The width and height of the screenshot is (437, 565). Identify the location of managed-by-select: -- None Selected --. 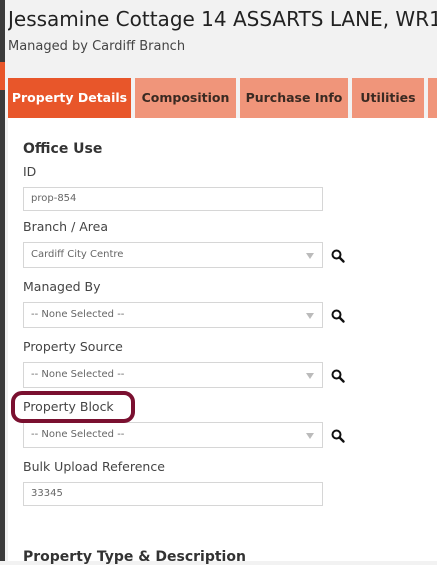
(173, 315).